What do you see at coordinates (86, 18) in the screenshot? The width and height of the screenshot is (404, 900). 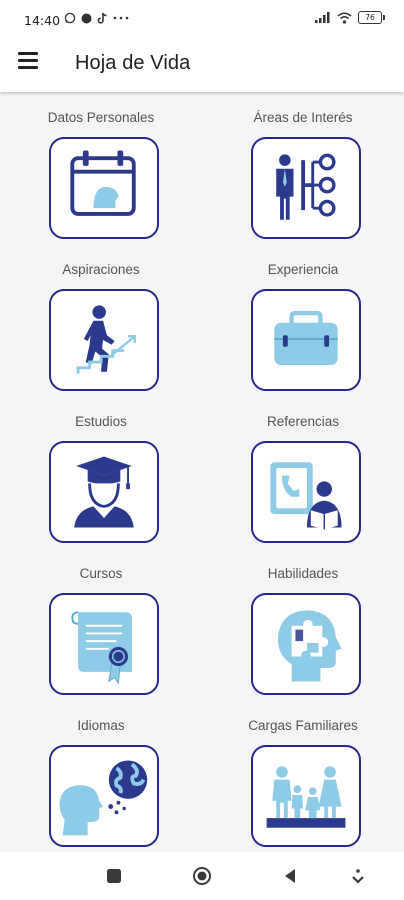 I see `dot-notification-icon` at bounding box center [86, 18].